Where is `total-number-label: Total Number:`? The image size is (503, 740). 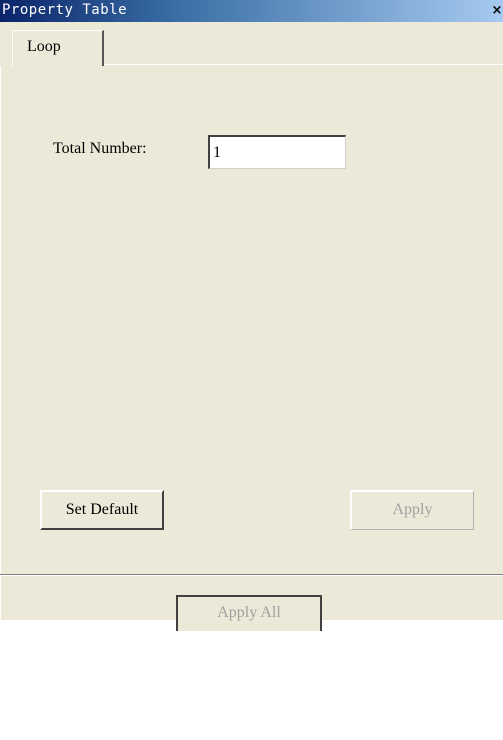 total-number-label: Total Number: is located at coordinates (100, 148).